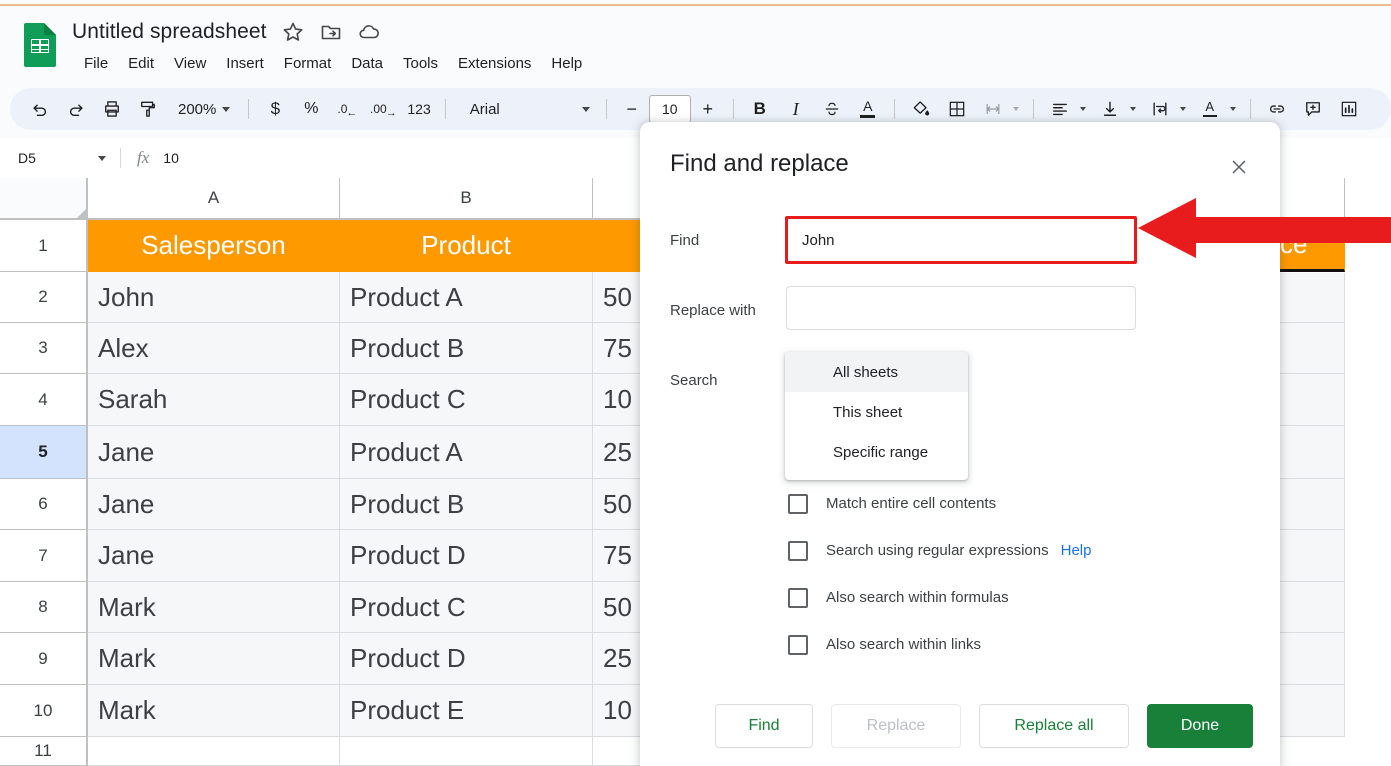  Describe the element at coordinates (1312, 659) in the screenshot. I see `cell-e9-partial` at that location.